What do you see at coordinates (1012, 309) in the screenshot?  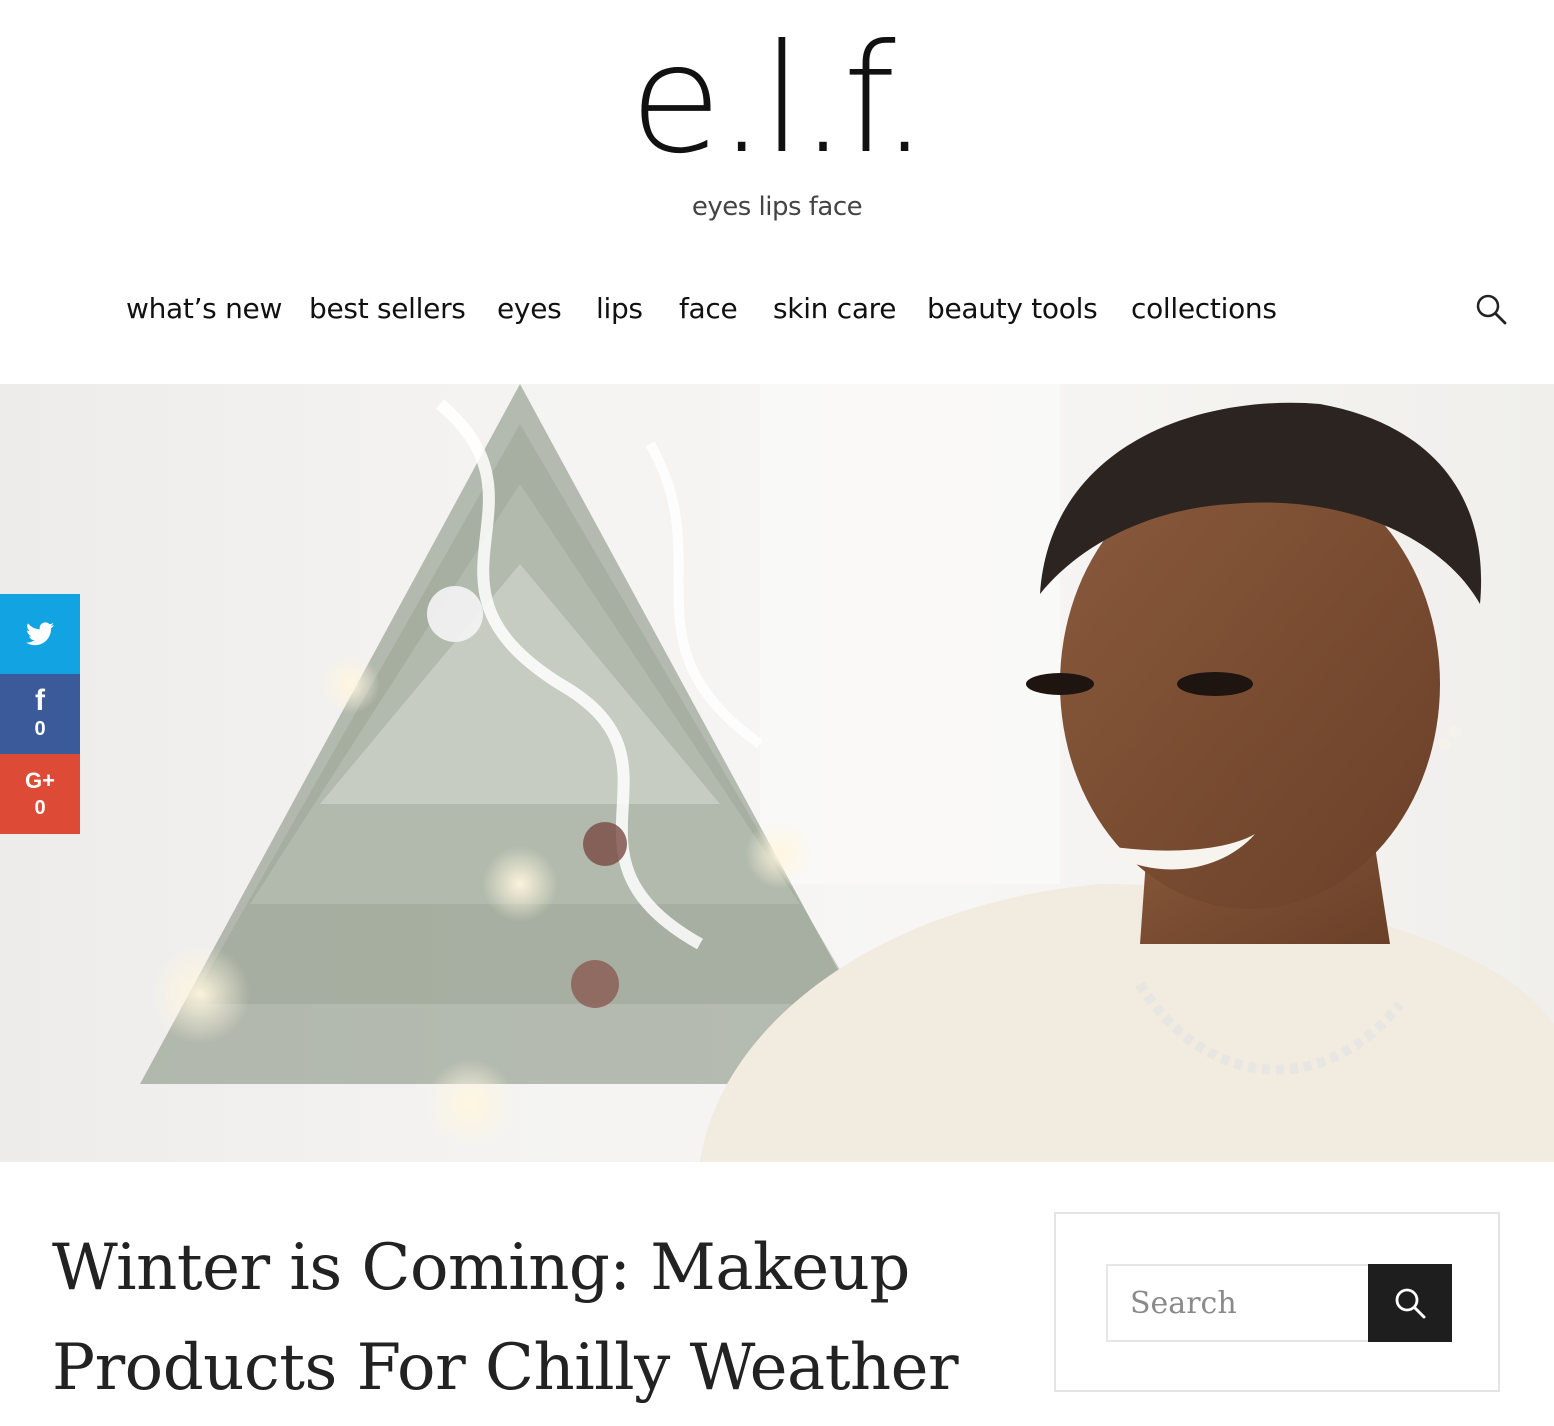 I see `nav-item-beauty-tools: beauty tools` at bounding box center [1012, 309].